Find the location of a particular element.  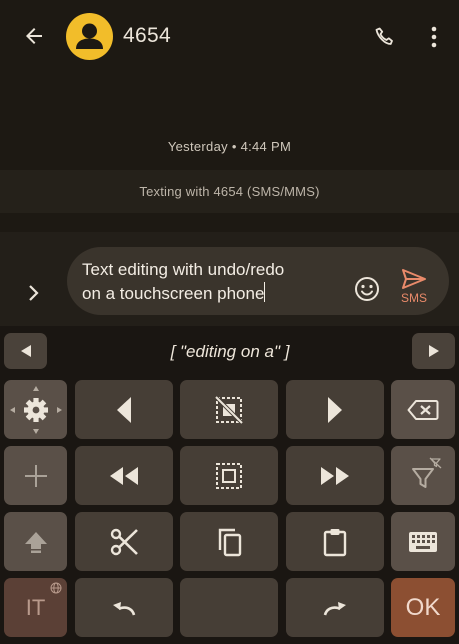

more-options-button is located at coordinates (434, 37).